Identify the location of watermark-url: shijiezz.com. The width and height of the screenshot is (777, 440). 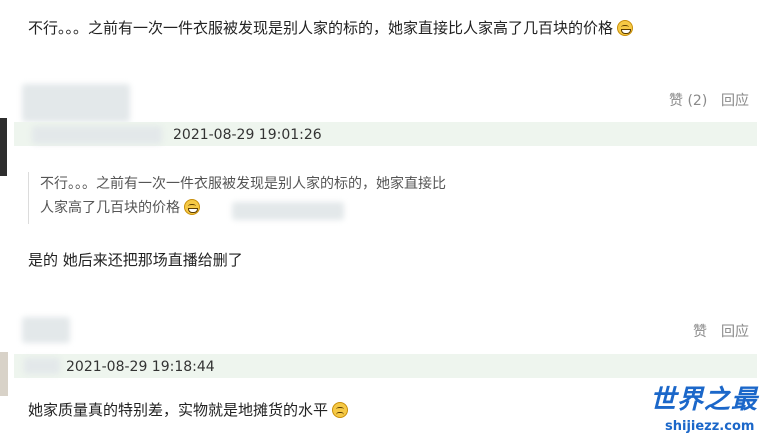
(710, 426).